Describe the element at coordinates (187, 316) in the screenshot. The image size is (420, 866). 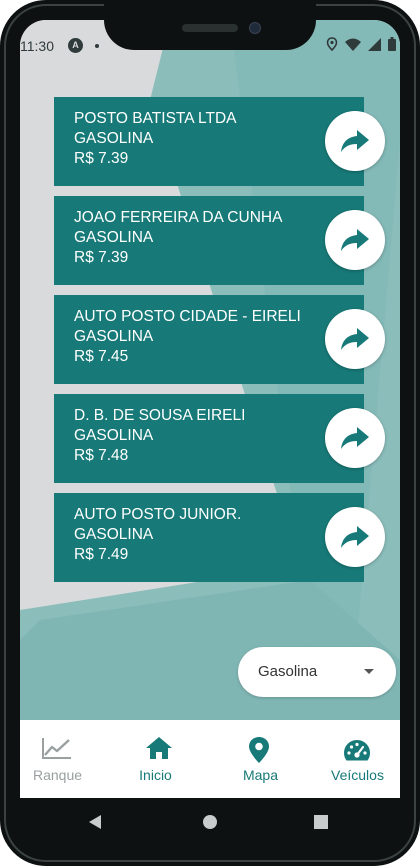
I see `station-name: AUTO POSTO CIDADE - EIRELI` at that location.